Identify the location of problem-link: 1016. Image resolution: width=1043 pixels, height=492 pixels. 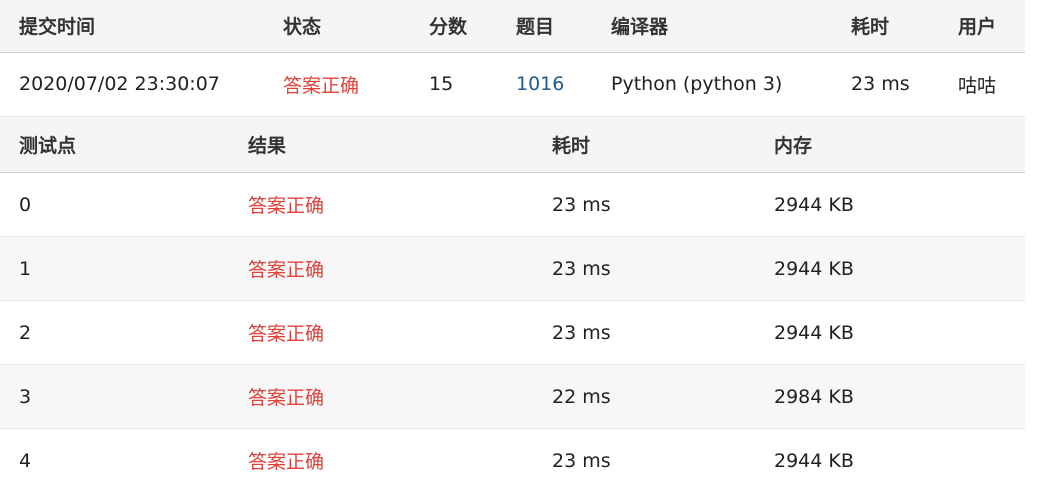
(540, 84).